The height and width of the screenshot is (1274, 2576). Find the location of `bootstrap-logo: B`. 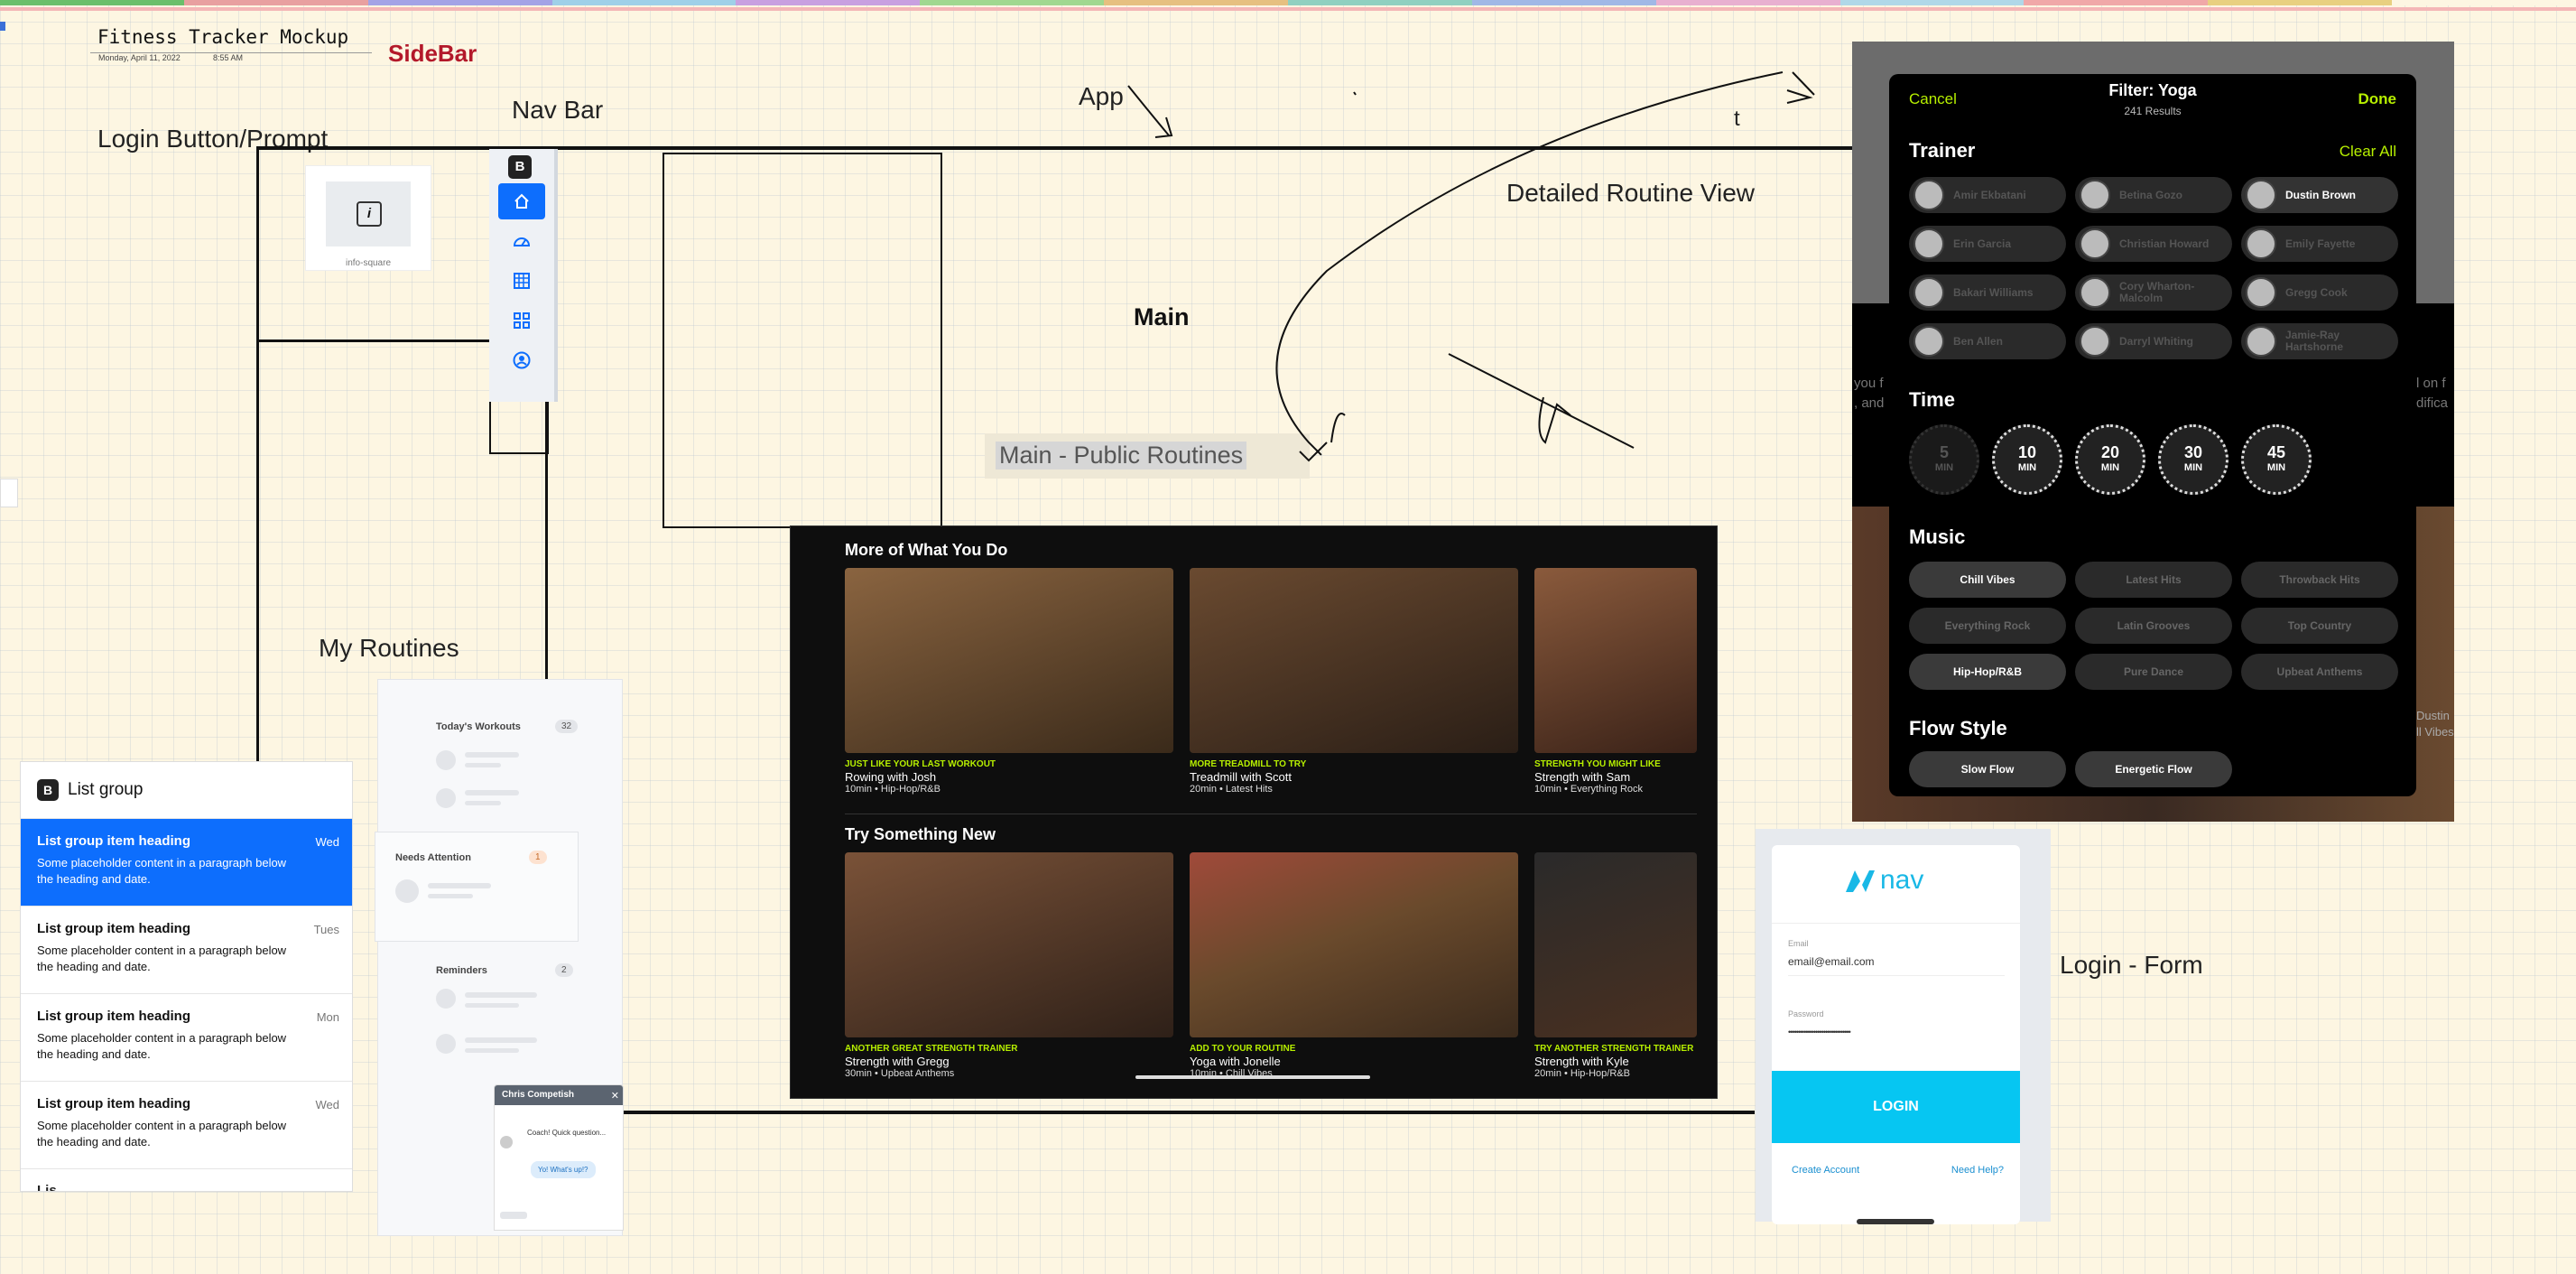

bootstrap-logo: B is located at coordinates (520, 167).